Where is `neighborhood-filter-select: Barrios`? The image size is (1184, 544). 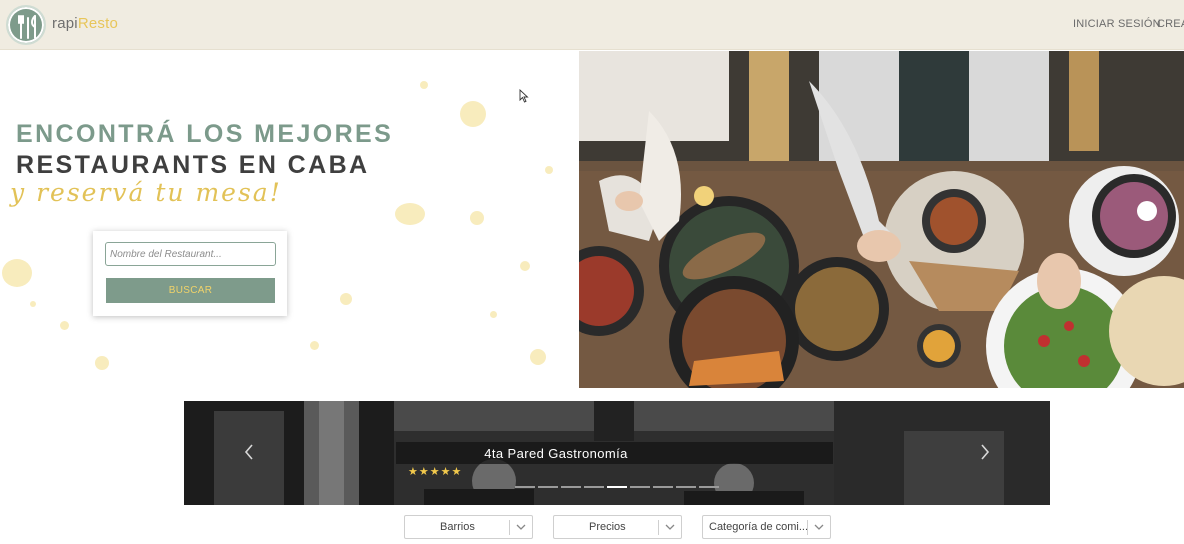
neighborhood-filter-select: Barrios is located at coordinates (468, 527).